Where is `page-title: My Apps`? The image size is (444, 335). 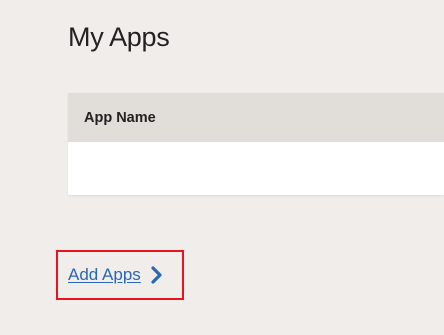
page-title: My Apps is located at coordinates (119, 37).